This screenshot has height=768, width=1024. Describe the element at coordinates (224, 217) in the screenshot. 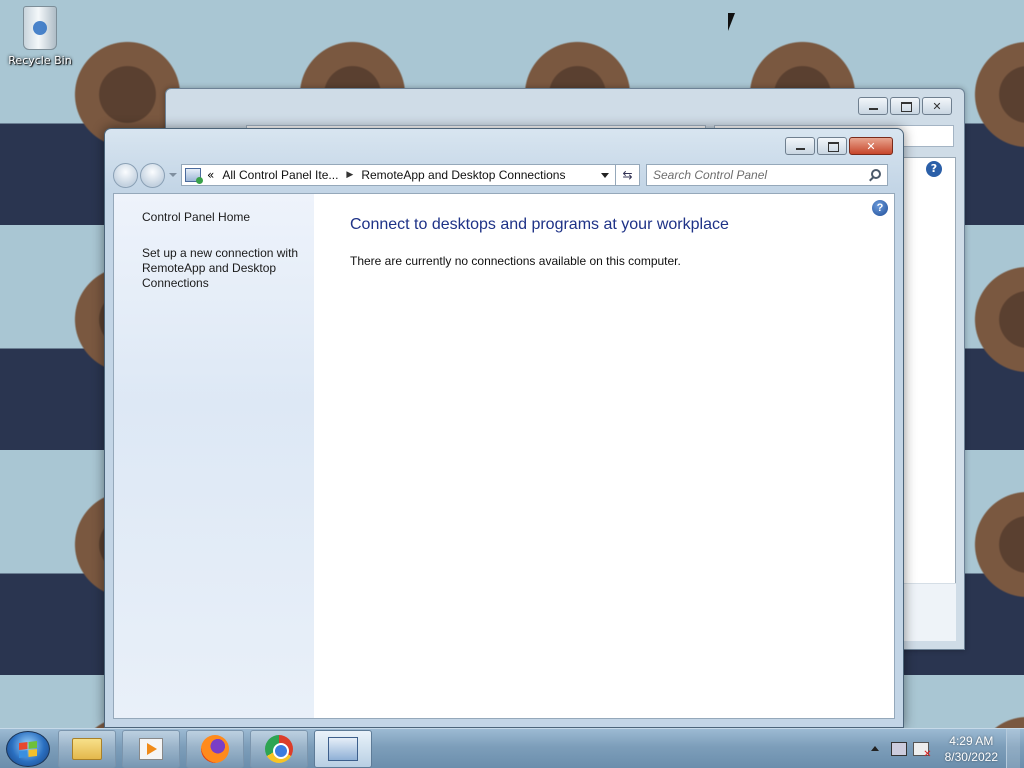

I see `control-panel-home-link: Control Panel Home` at that location.